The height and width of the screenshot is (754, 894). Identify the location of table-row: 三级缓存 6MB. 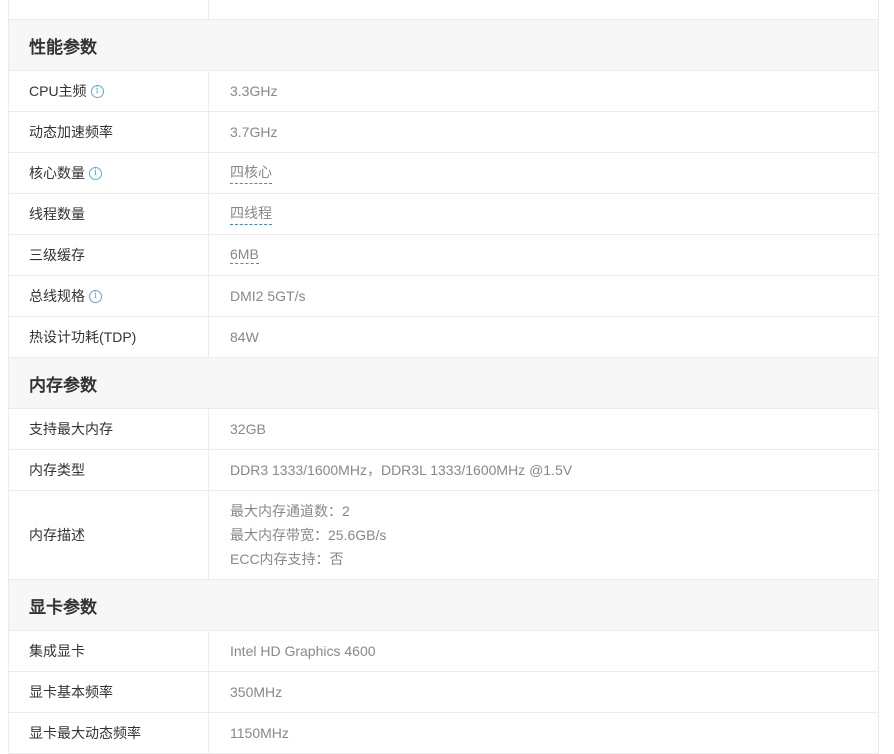
(443, 255).